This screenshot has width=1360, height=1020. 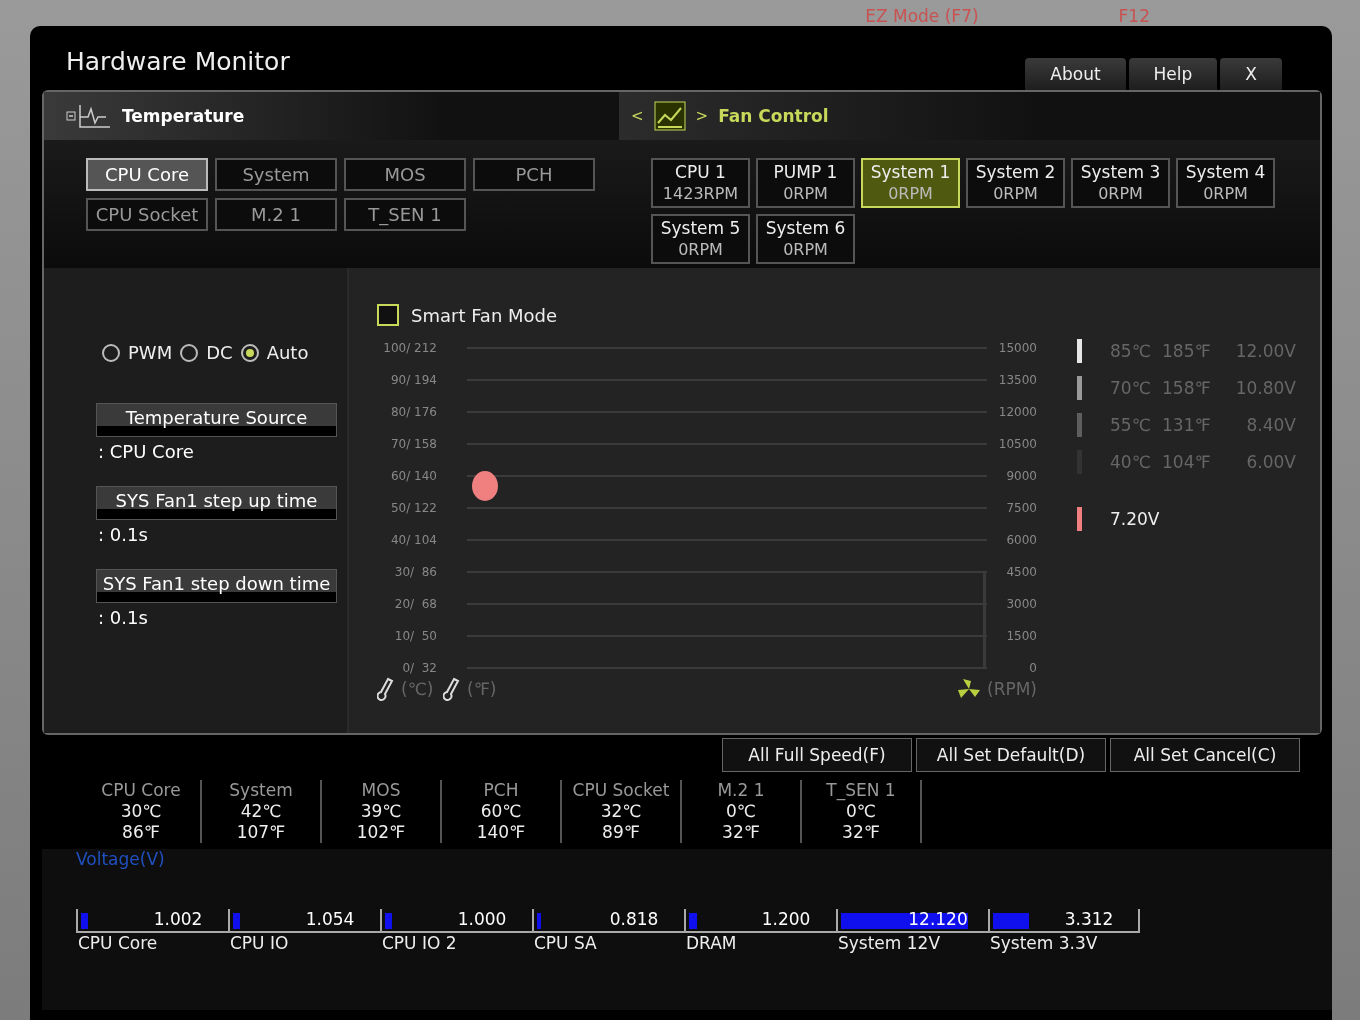 I want to click on sensor-name: CPU Core, so click(x=141, y=790).